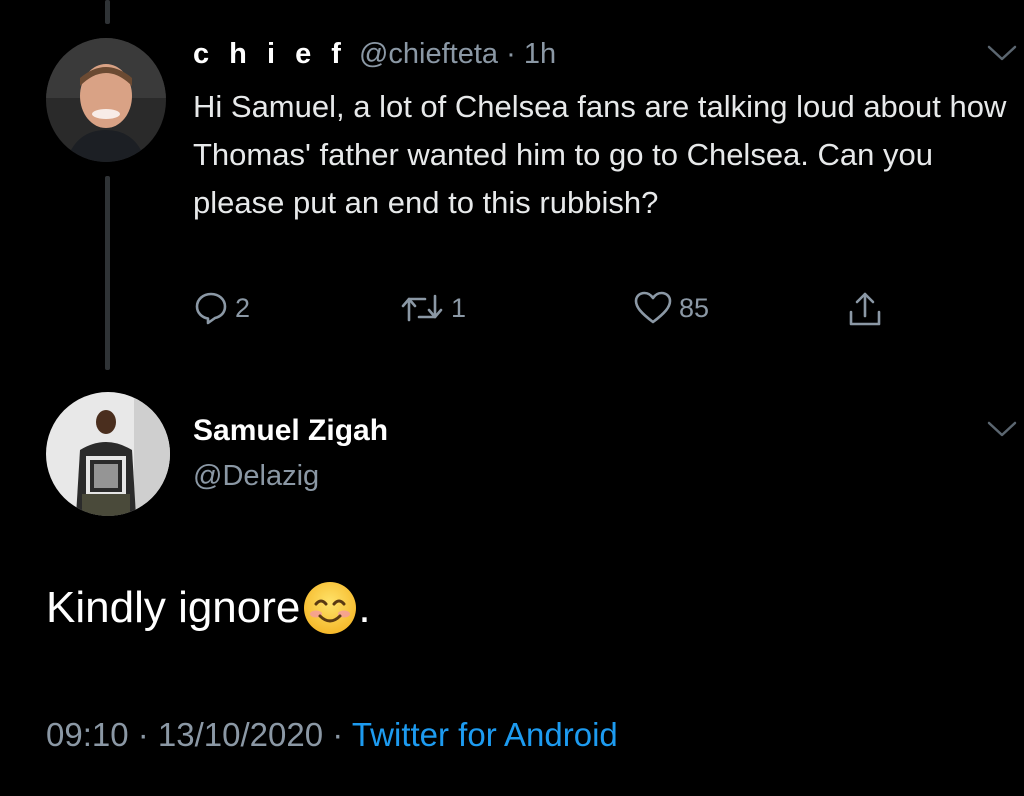 The width and height of the screenshot is (1024, 796). What do you see at coordinates (185, 734) in the screenshot?
I see `tweet-timestamp: 09:10 · 13/10/2020` at bounding box center [185, 734].